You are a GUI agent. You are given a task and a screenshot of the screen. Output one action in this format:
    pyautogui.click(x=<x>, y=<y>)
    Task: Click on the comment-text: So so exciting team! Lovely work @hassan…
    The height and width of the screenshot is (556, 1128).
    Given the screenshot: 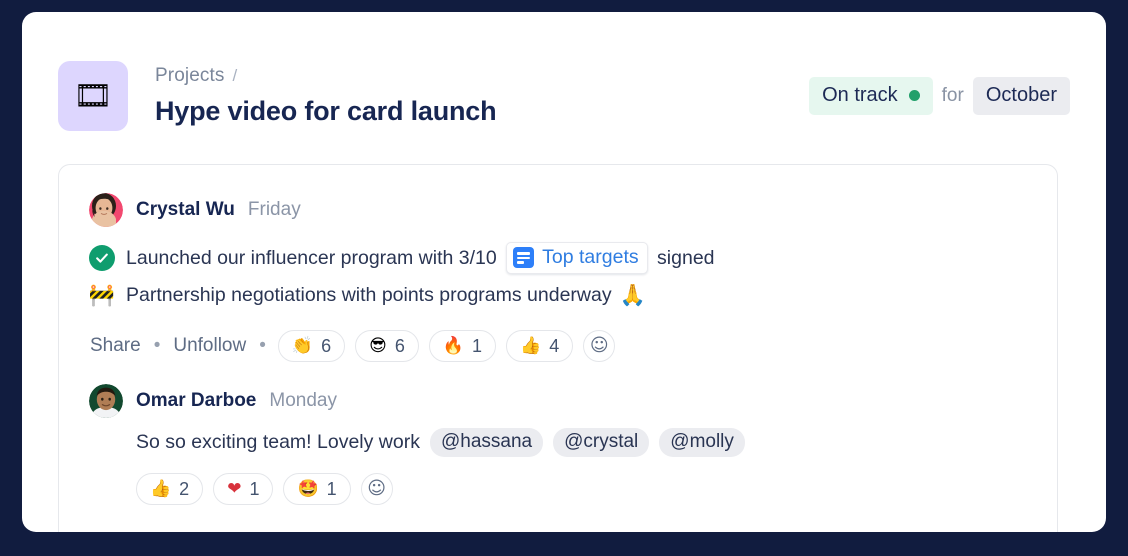 What is the action you would take?
    pyautogui.click(x=558, y=442)
    